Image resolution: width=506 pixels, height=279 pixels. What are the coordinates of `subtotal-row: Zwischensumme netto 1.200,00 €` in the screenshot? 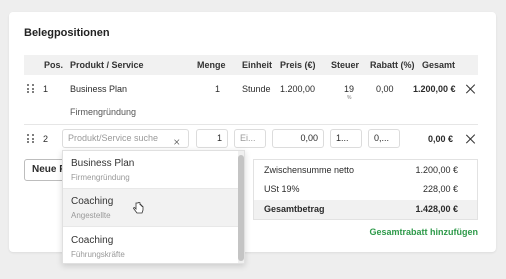 It's located at (365, 170).